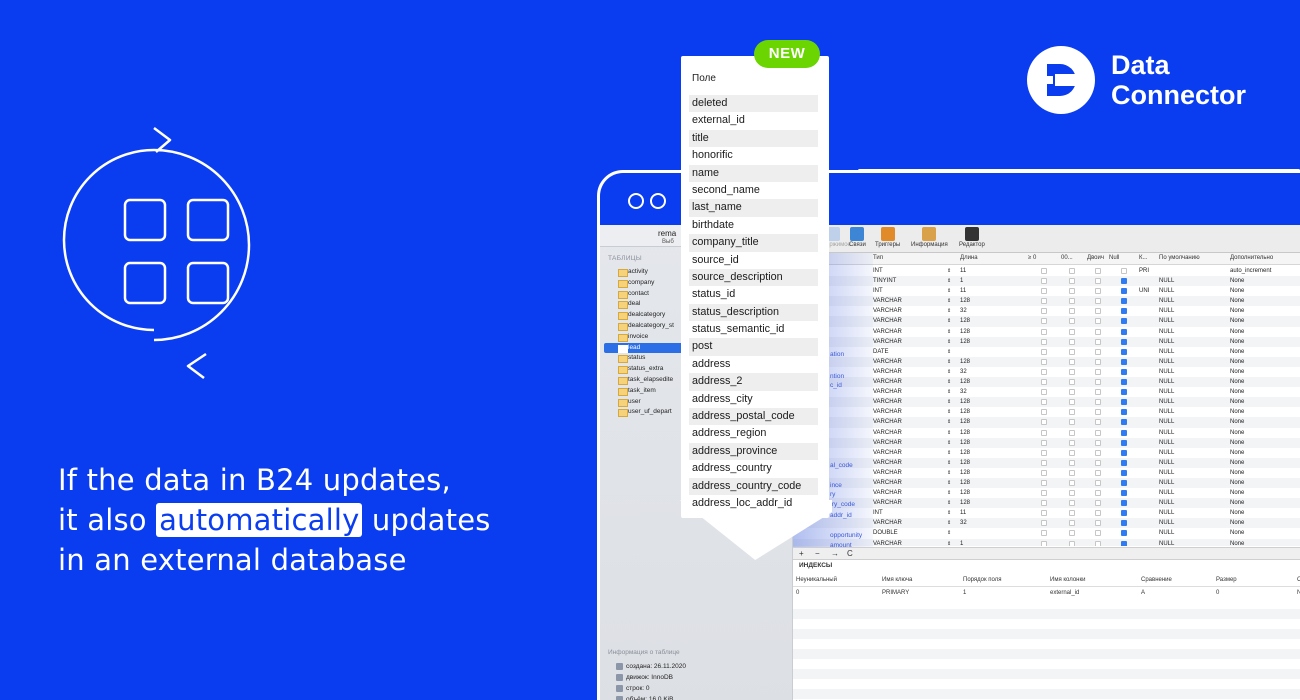 The image size is (1300, 700). I want to click on field-item: status_semantic_id, so click(753, 329).